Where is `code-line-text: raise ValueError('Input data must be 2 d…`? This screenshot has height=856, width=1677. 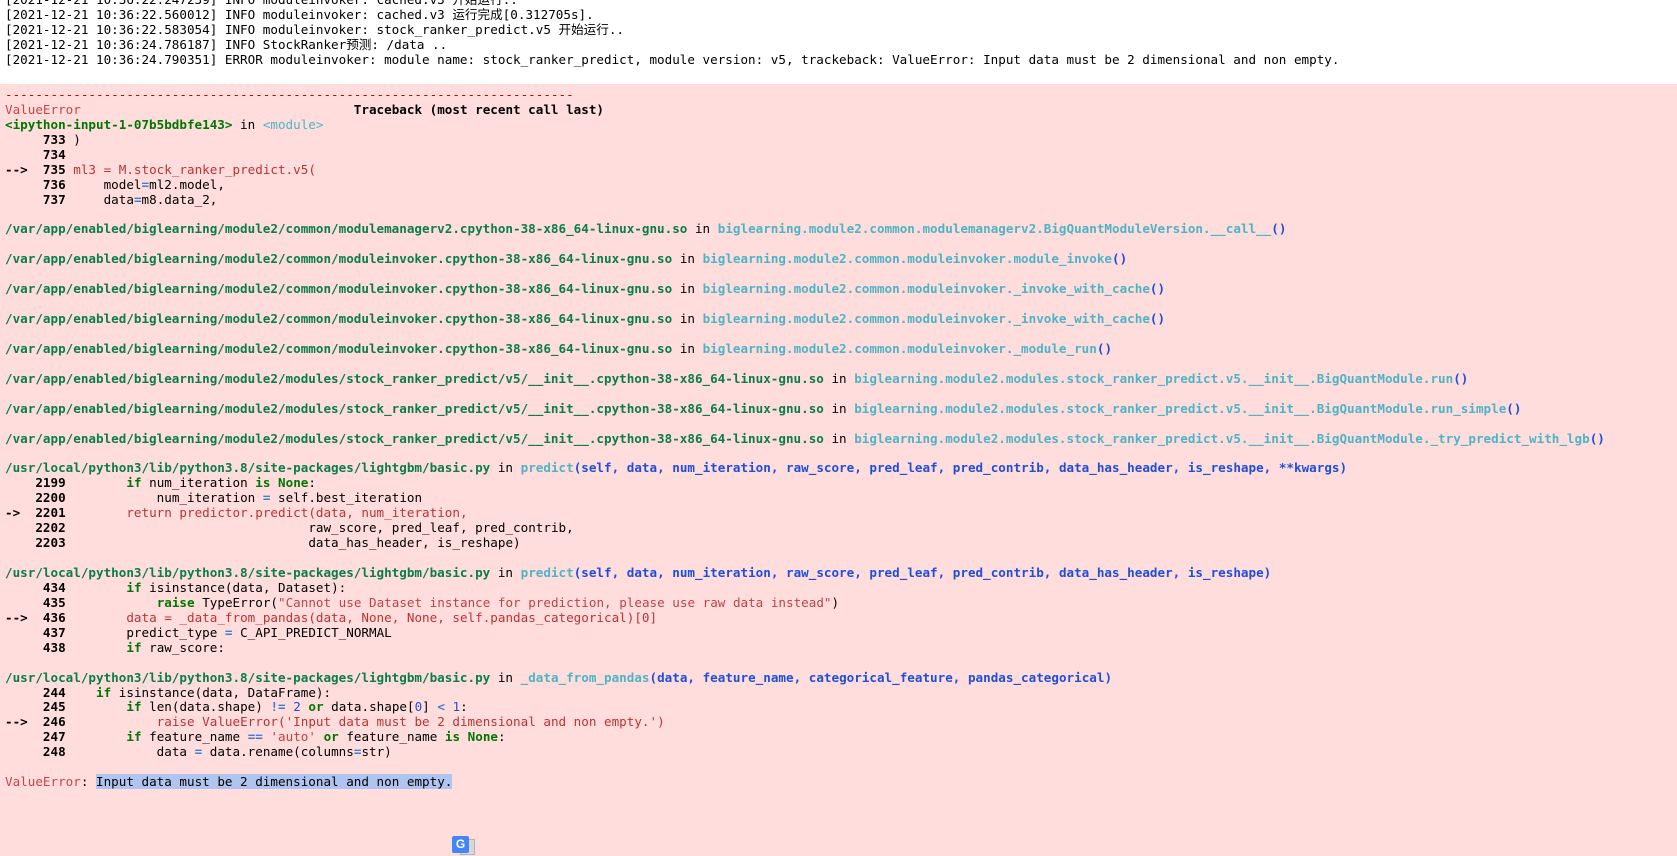
code-line-text: raise ValueError('Input data must be 2 d… is located at coordinates (365, 722).